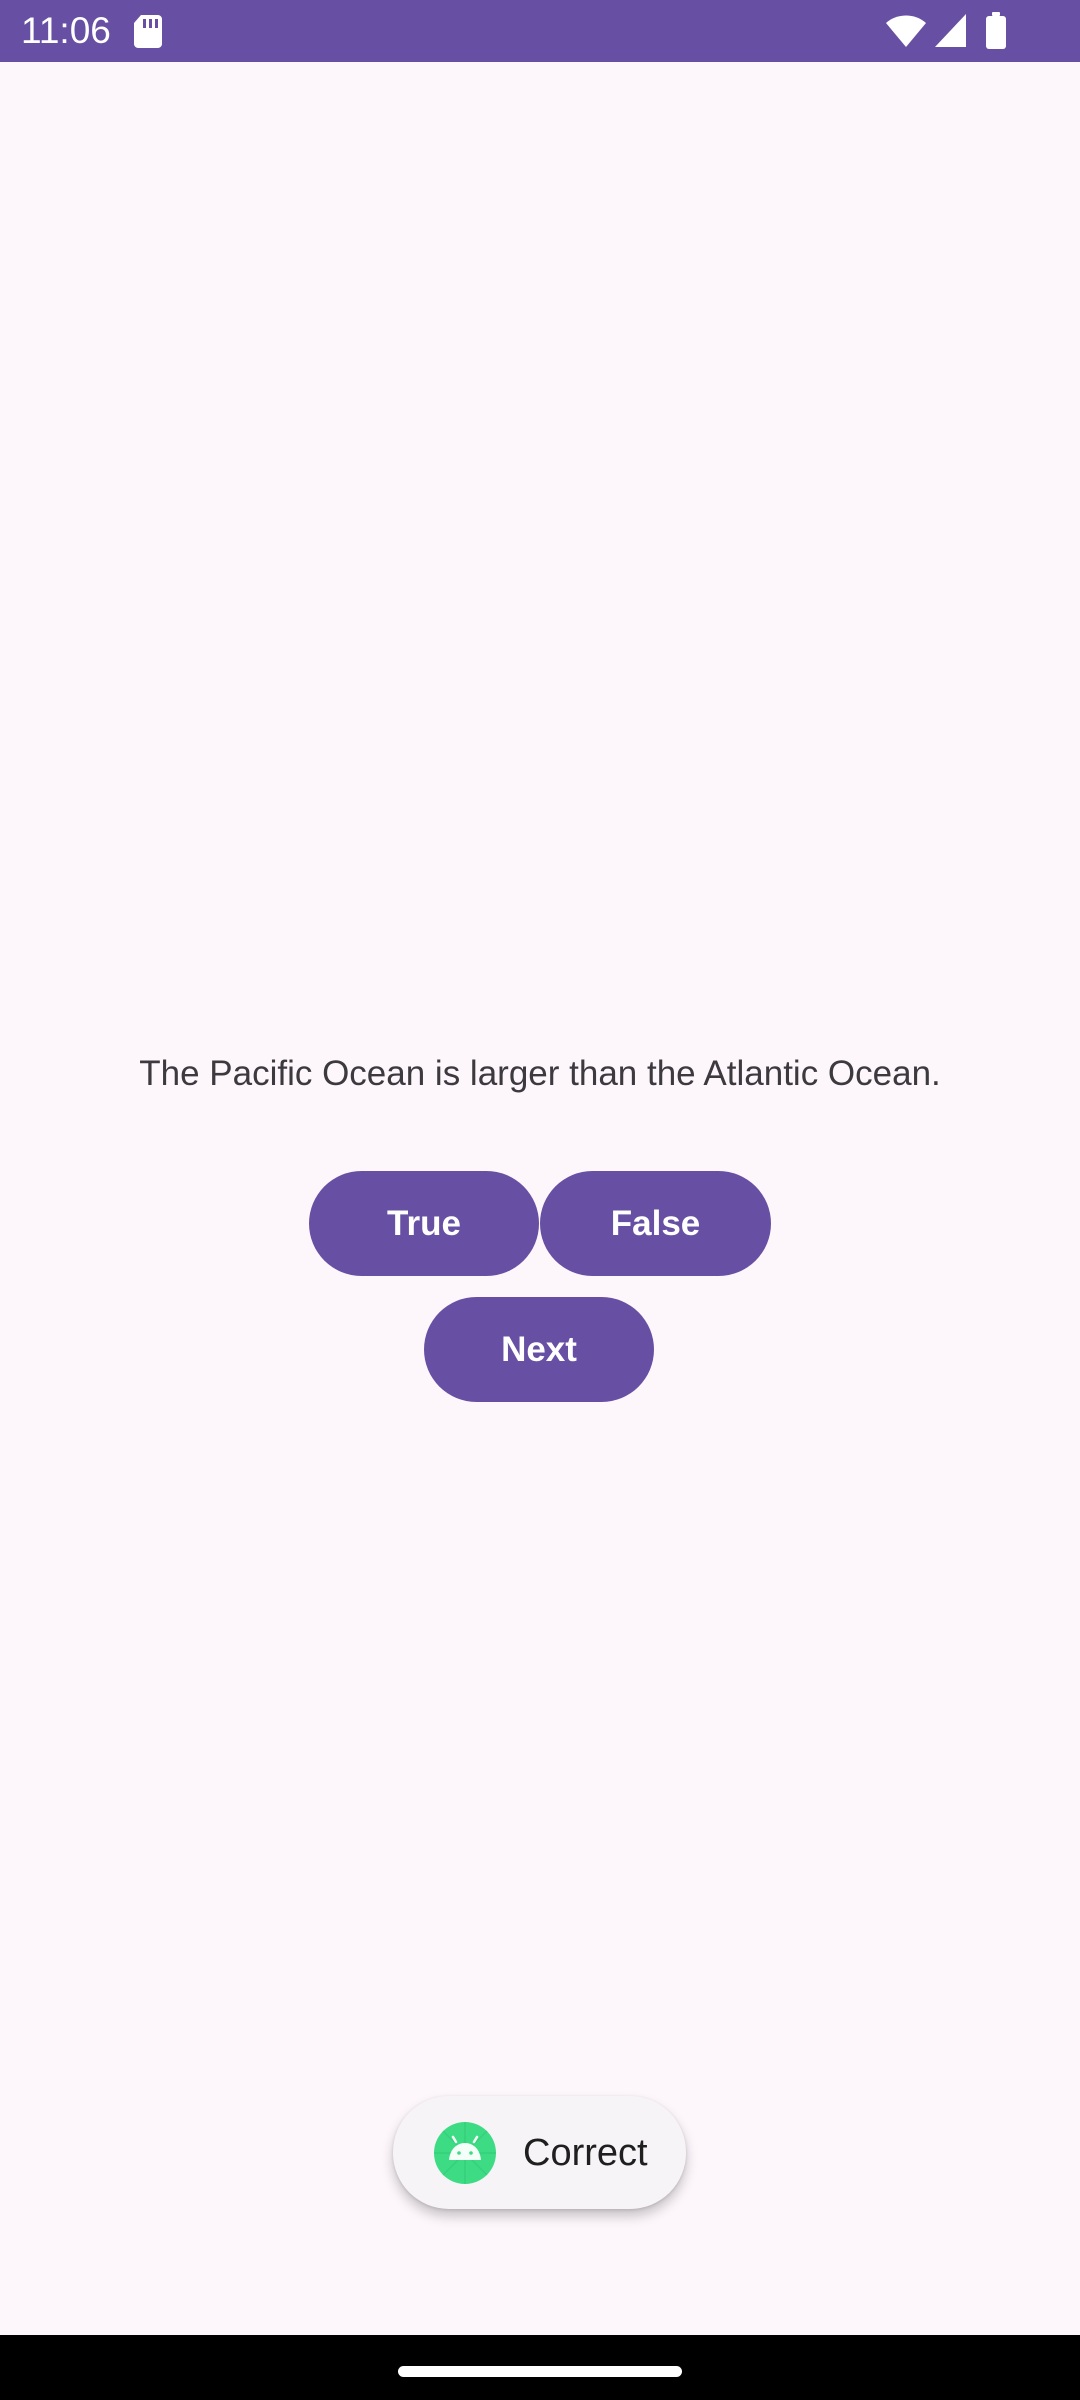  Describe the element at coordinates (996, 30) in the screenshot. I see `battery-icon` at that location.